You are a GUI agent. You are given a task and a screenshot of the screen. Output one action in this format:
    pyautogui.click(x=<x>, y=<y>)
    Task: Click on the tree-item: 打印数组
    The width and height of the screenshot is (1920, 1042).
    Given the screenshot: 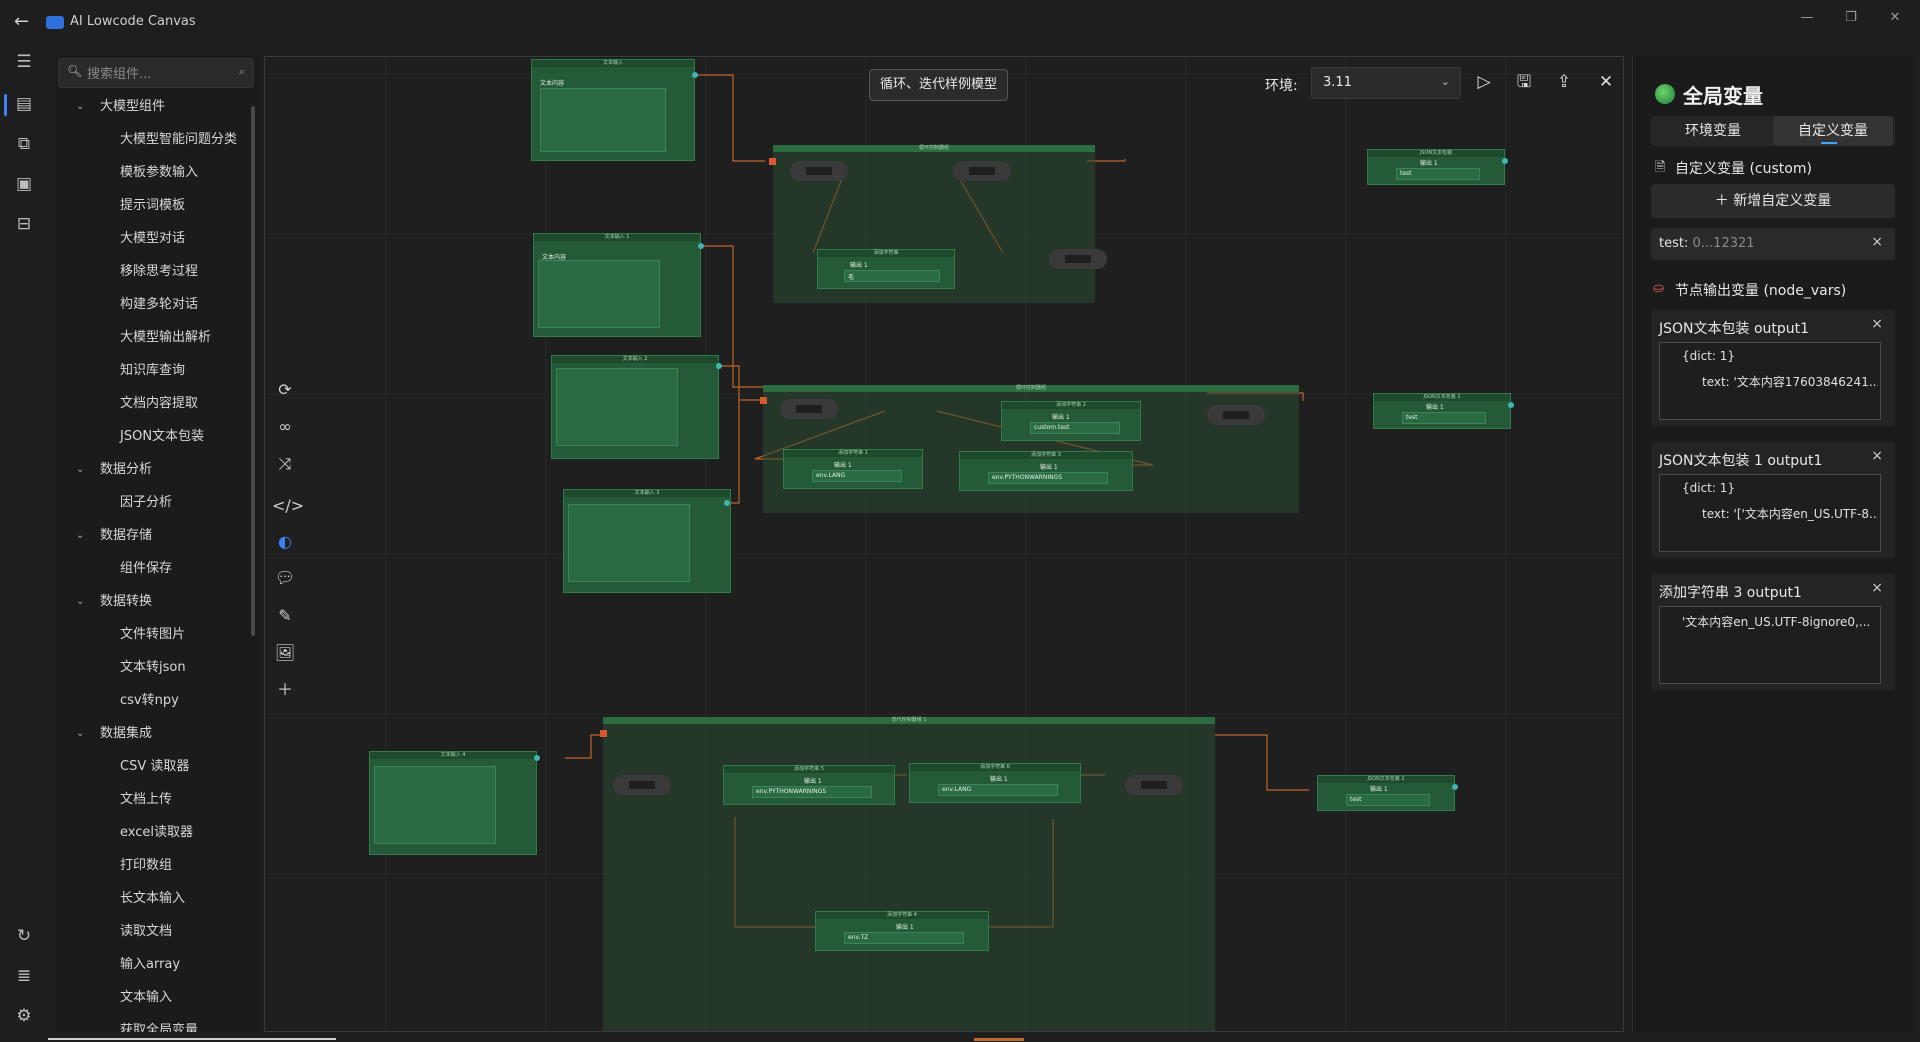 What is the action you would take?
    pyautogui.click(x=154, y=866)
    